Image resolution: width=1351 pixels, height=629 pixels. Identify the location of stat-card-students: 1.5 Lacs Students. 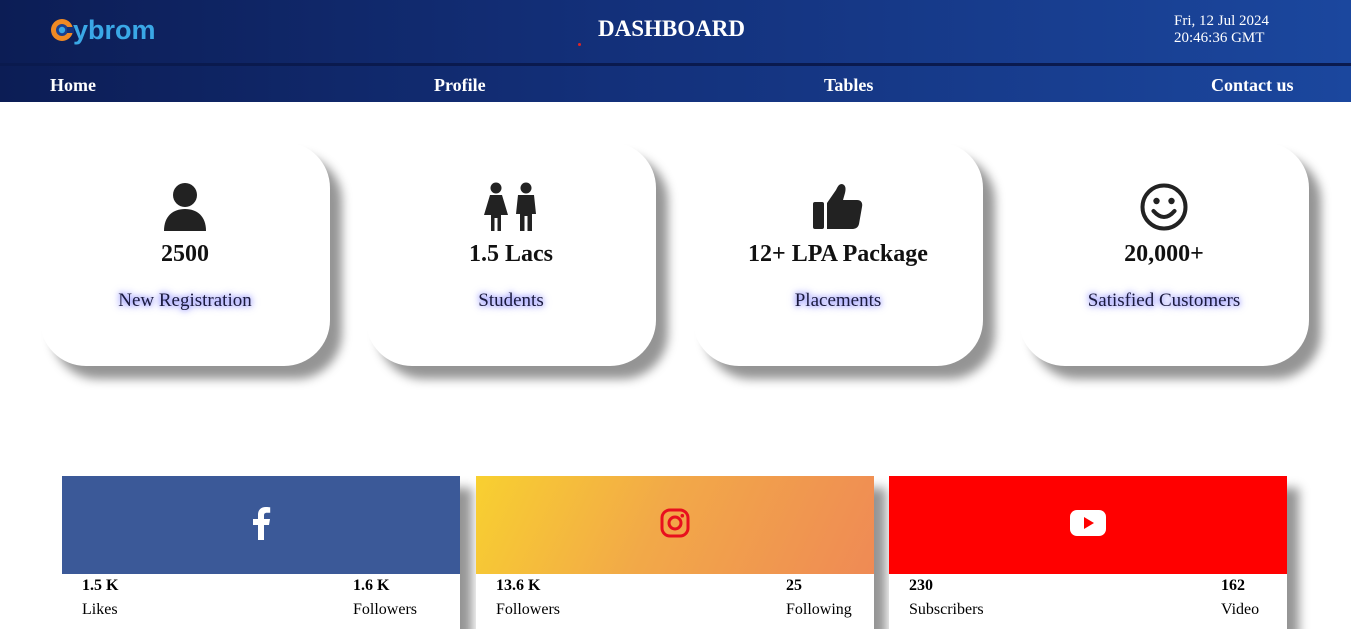
(511, 254).